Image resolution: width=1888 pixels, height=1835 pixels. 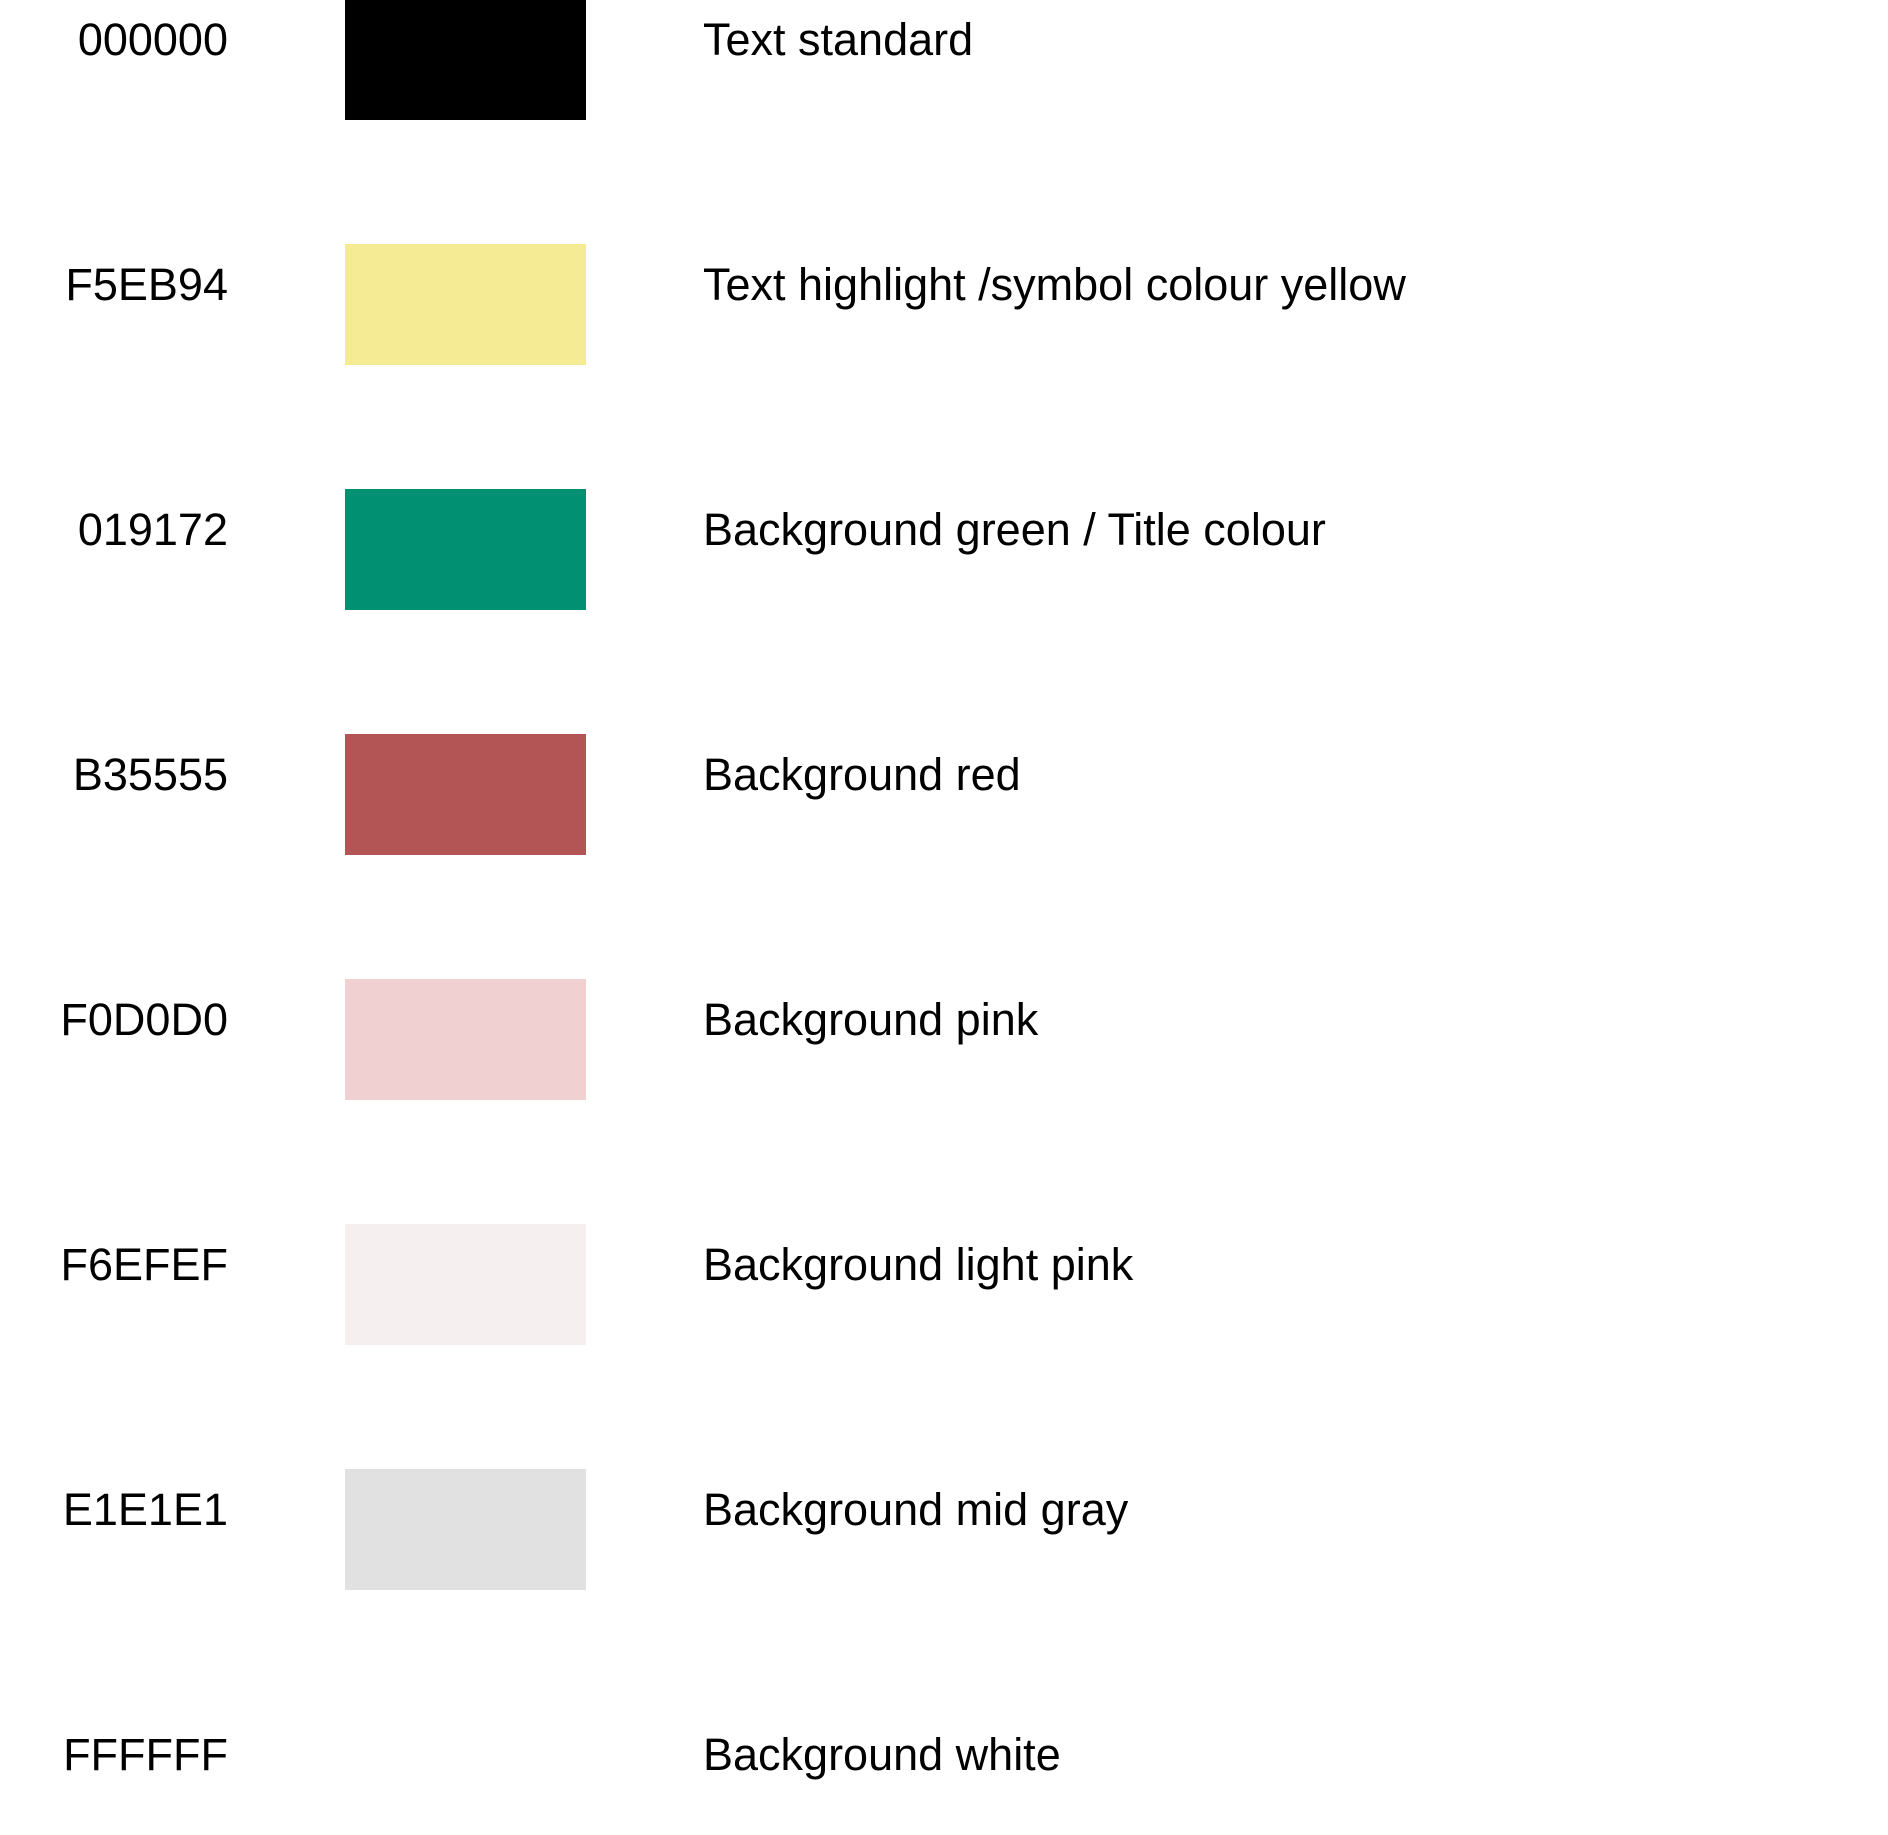 I want to click on color-swatch-white, so click(x=465, y=1774).